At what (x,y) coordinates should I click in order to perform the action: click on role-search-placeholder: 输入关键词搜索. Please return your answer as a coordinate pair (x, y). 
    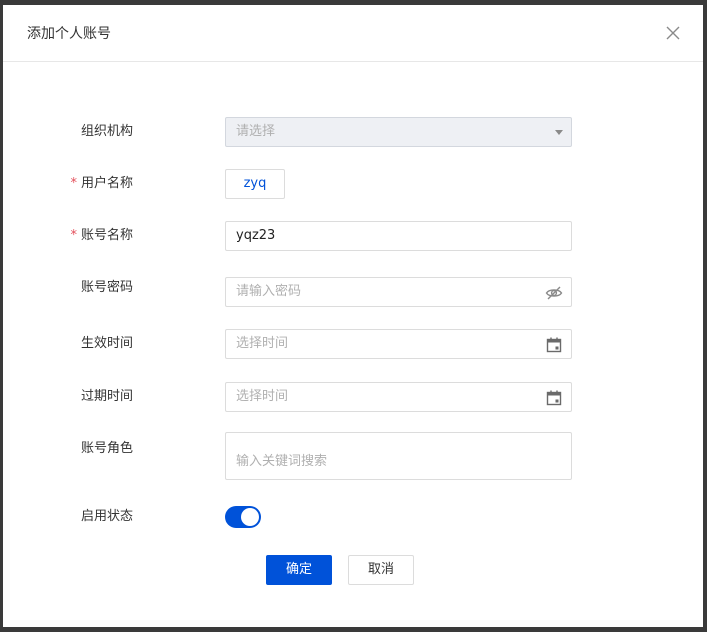
    Looking at the image, I should click on (282, 461).